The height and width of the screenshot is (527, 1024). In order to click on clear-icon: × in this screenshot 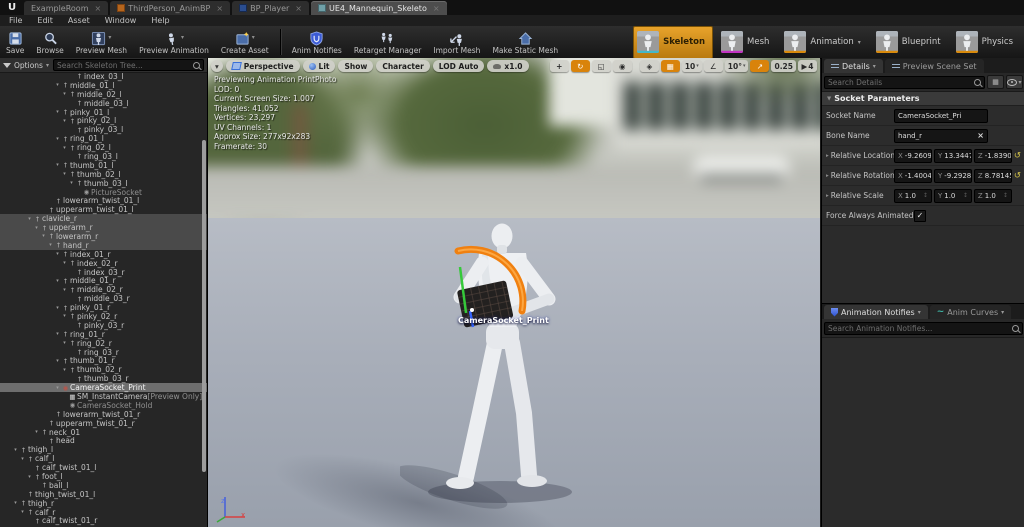, I will do `click(980, 135)`.